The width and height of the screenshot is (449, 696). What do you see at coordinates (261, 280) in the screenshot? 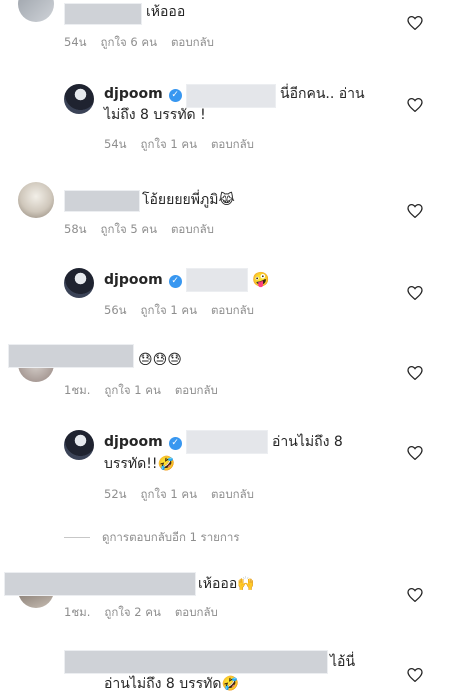
I see `emoji: 🤪` at bounding box center [261, 280].